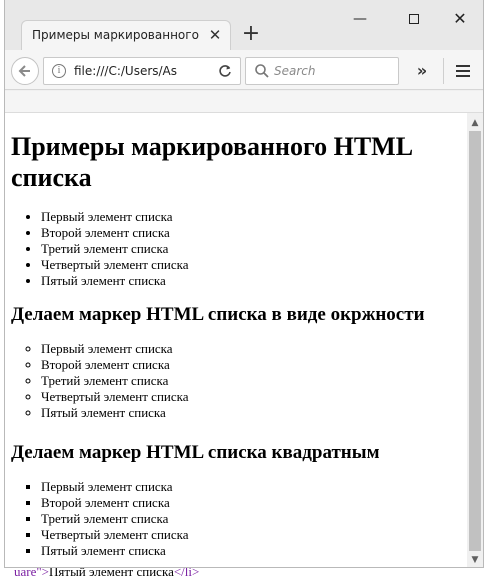  Describe the element at coordinates (215, 35) in the screenshot. I see `tab-close-icon: ✕` at that location.